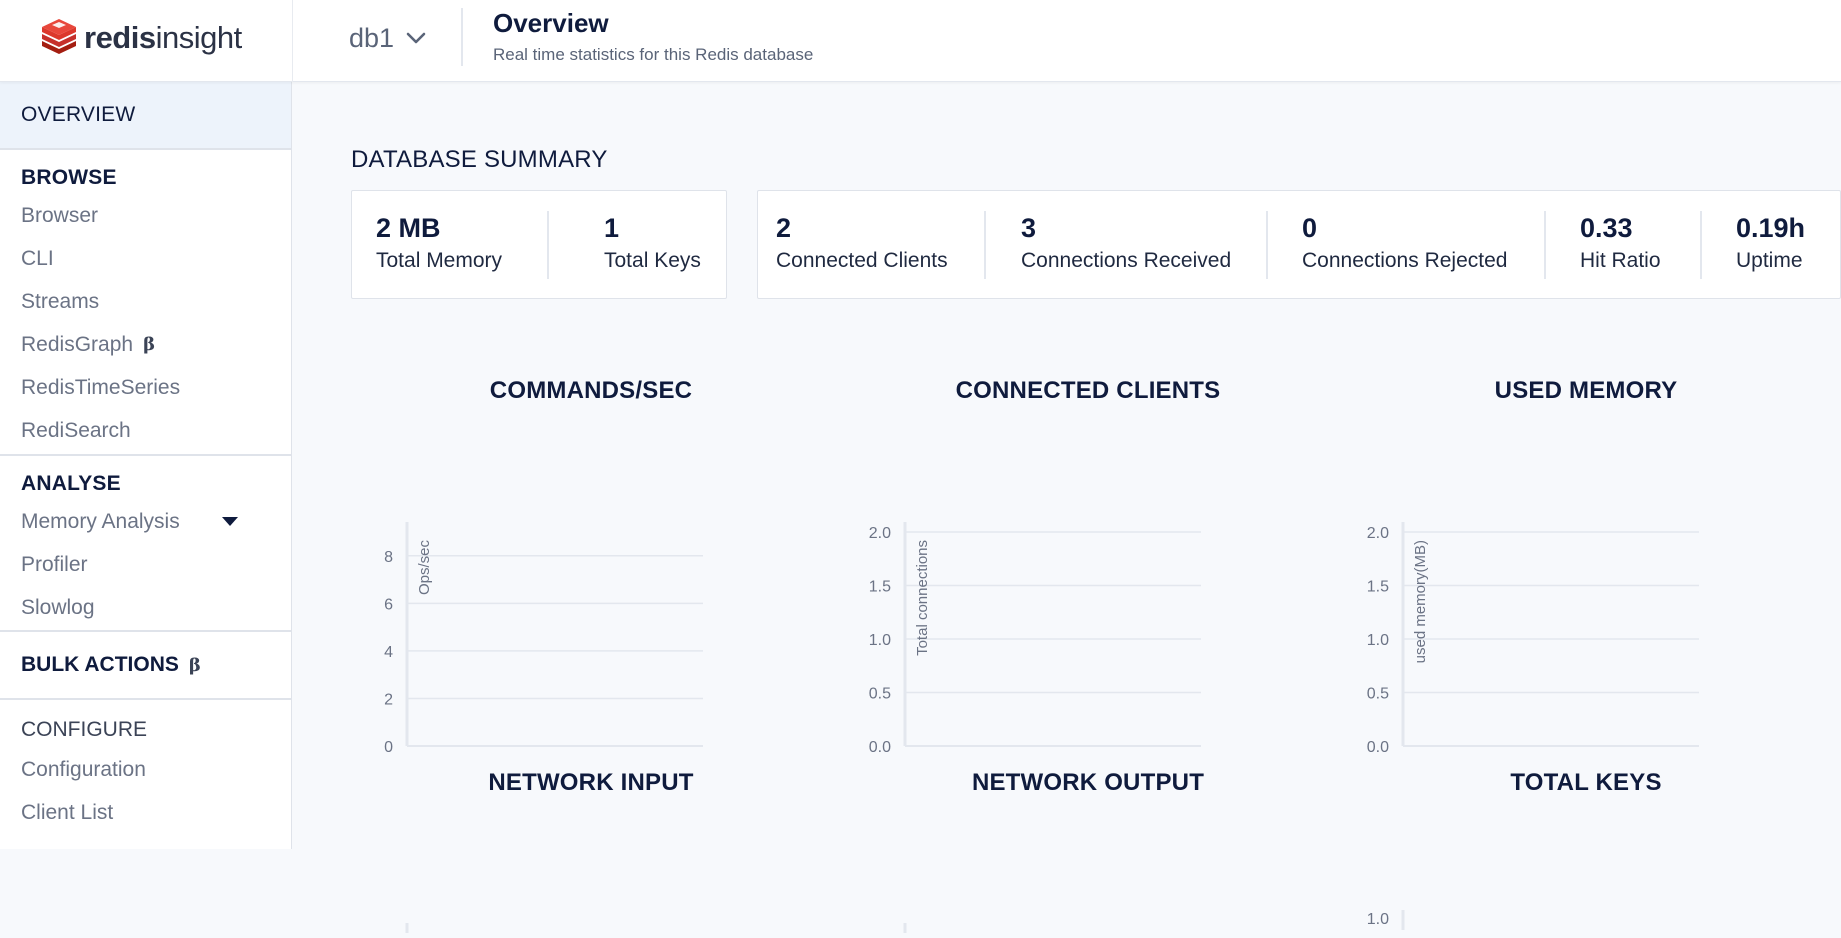 This screenshot has width=1841, height=938. Describe the element at coordinates (1586, 390) in the screenshot. I see `chart-title-used-memory: USED MEMORY` at that location.